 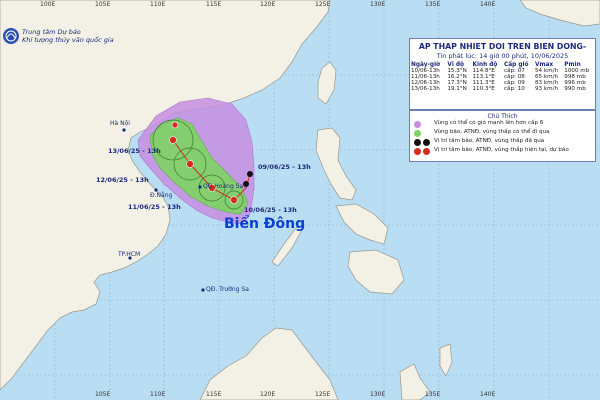 What do you see at coordinates (268, 394) in the screenshot?
I see `lon-bottom-120: 120E` at bounding box center [268, 394].